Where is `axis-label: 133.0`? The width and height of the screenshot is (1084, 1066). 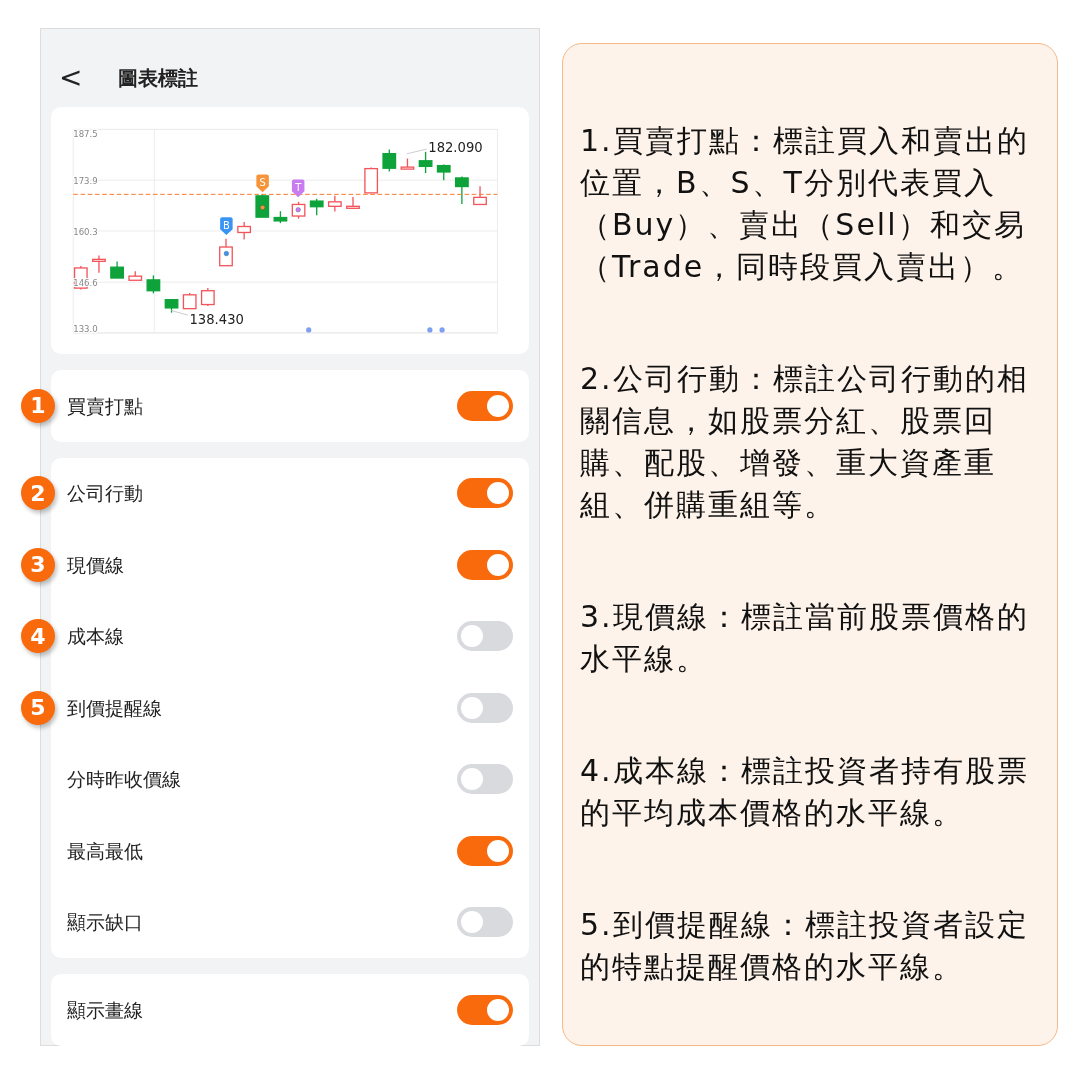 axis-label: 133.0 is located at coordinates (85, 329).